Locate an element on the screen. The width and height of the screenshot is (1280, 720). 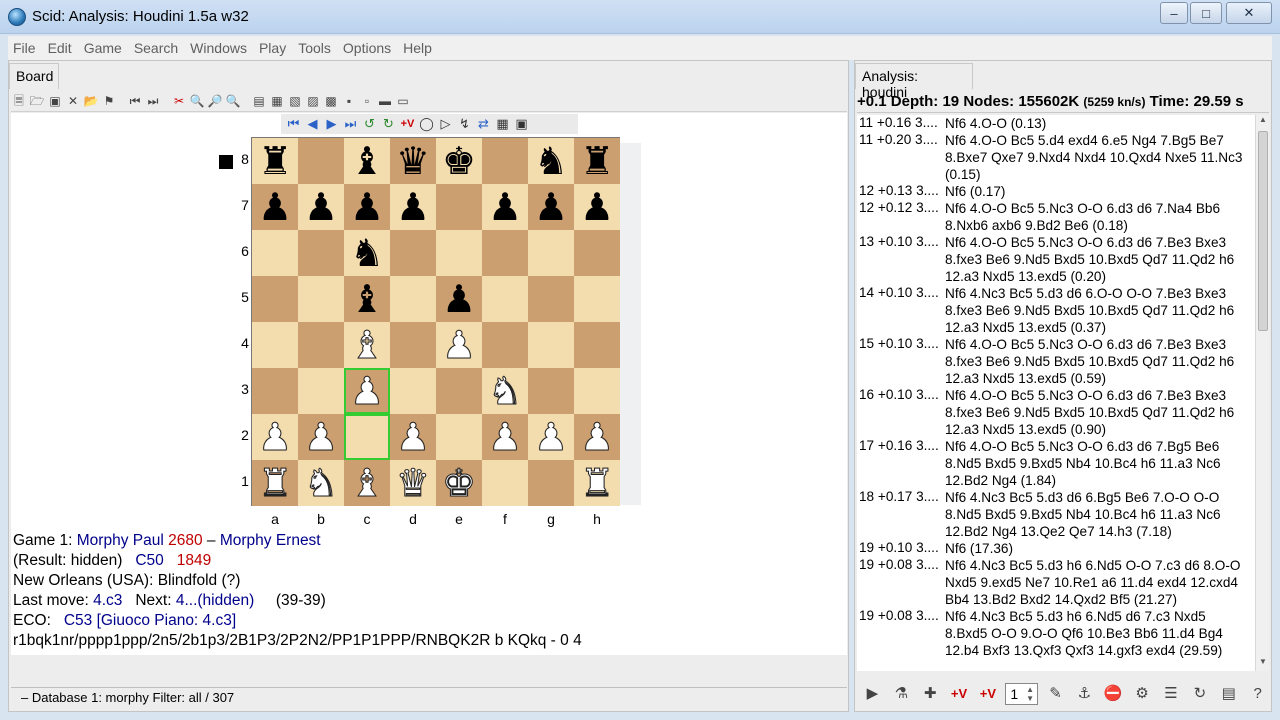
trial-mode-icon: ↯ is located at coordinates (464, 124).